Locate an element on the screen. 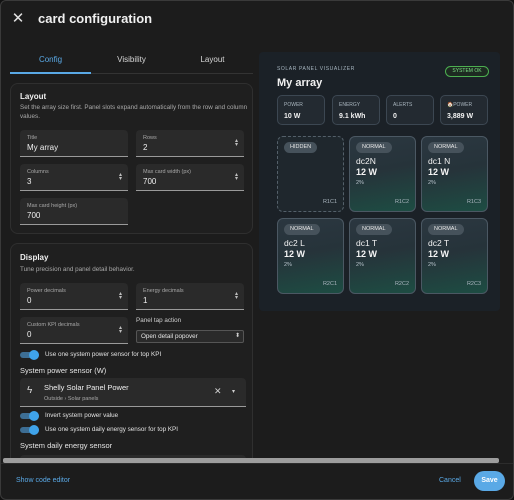  save-button: Save is located at coordinates (489, 481).